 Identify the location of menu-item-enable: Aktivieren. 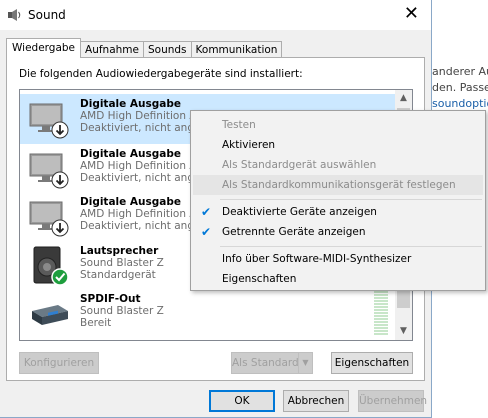
(338, 145).